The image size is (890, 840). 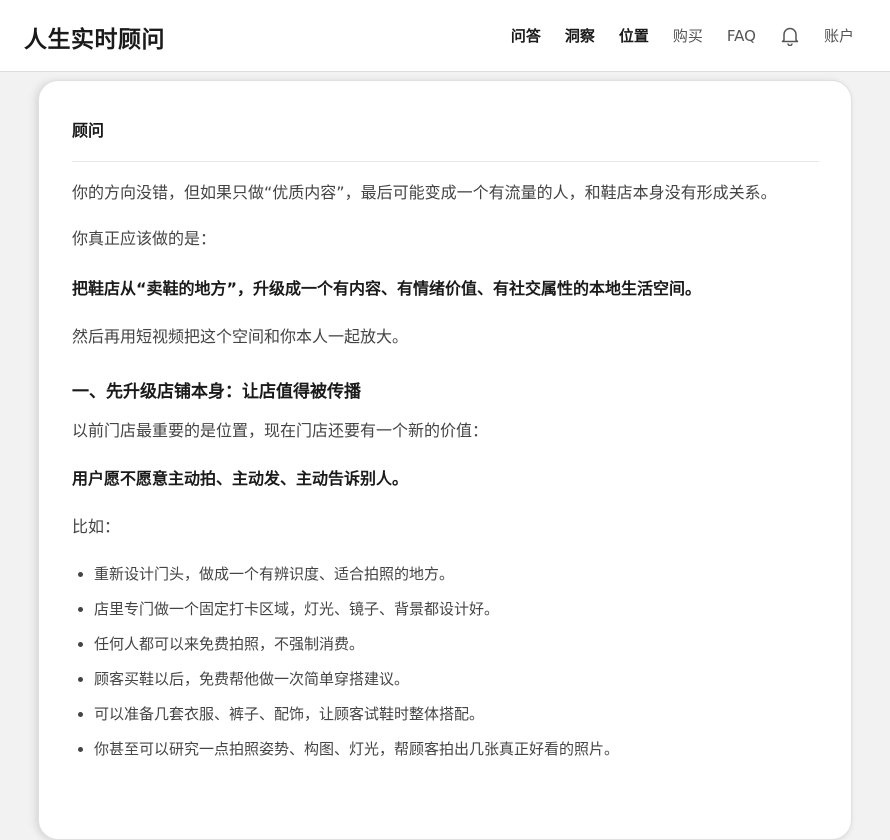 What do you see at coordinates (280, 430) in the screenshot?
I see `paragraph: 以前门店最重要的是位置，现在门店还要有一个新的价值：` at bounding box center [280, 430].